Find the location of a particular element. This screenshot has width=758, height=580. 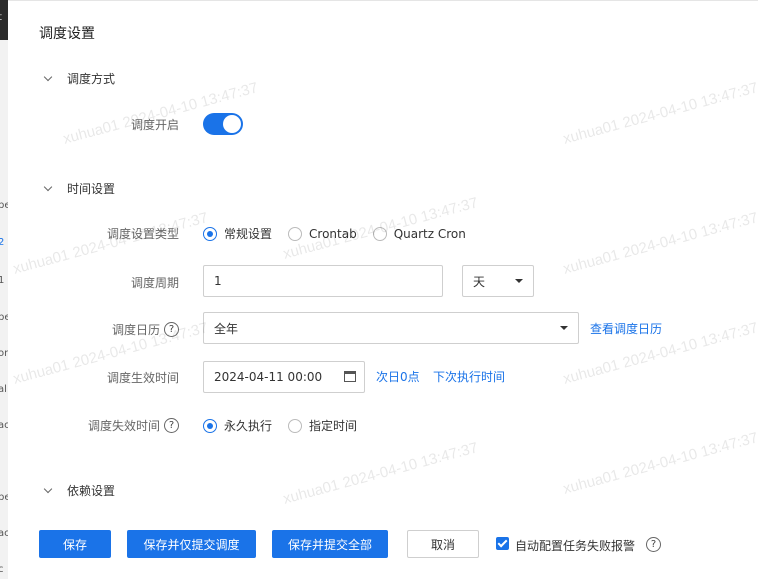

next-run-time-link: 下次执行时间 is located at coordinates (469, 376).